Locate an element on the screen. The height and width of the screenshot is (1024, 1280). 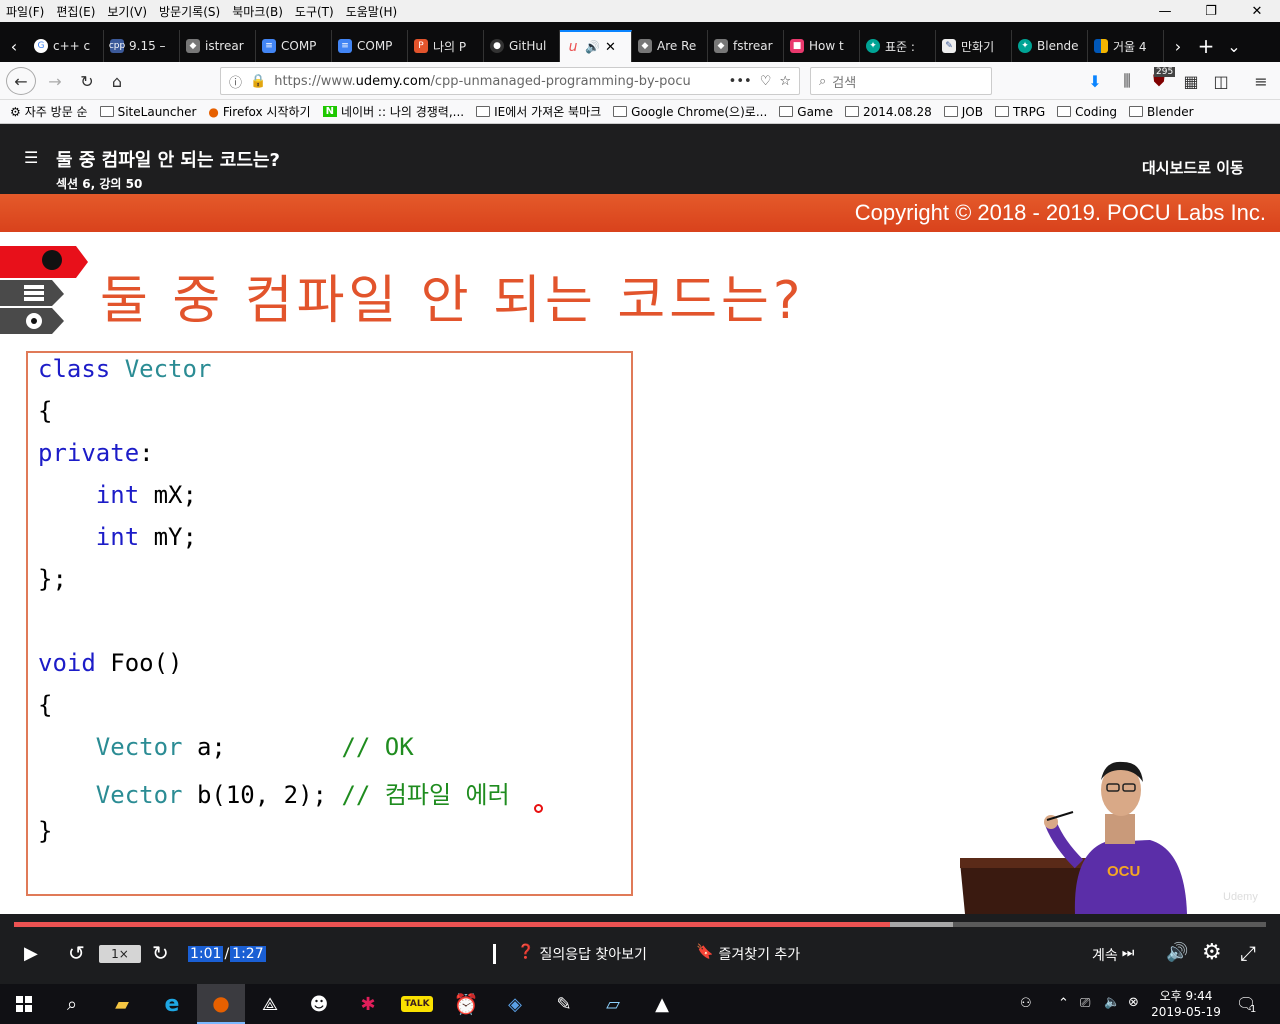
clock-date: 2019-05-19 is located at coordinates (1186, 1012).